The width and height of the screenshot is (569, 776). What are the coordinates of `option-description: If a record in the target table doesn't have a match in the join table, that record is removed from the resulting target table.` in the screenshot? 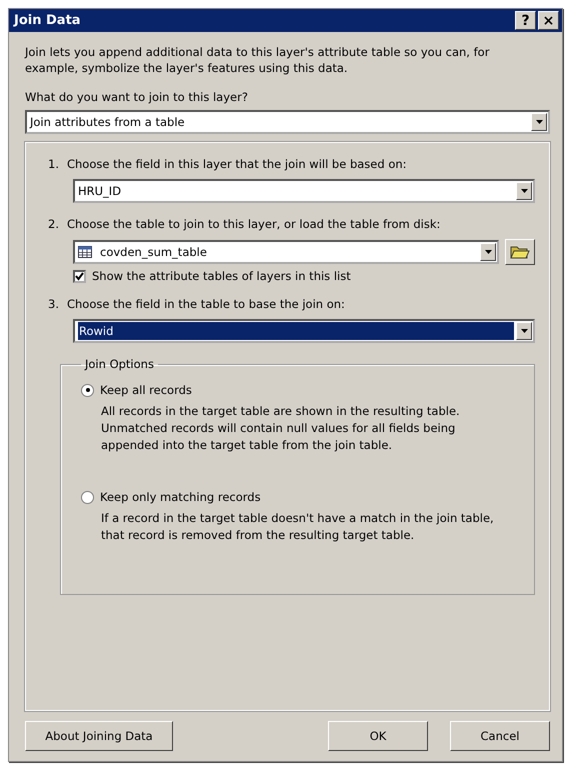 It's located at (298, 527).